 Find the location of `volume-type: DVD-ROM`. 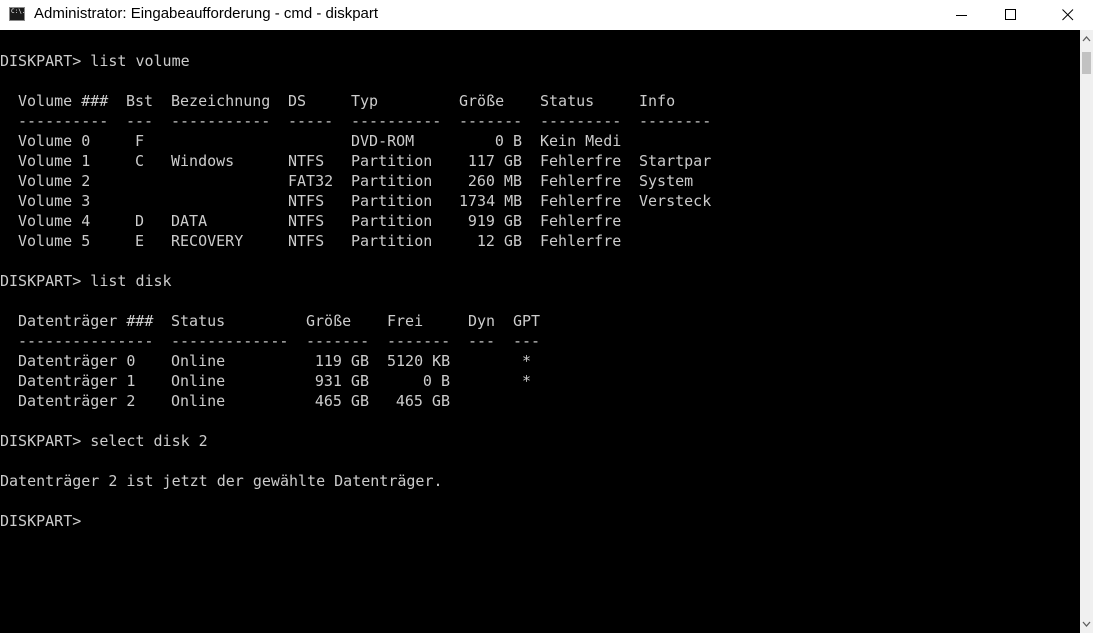

volume-type: DVD-ROM is located at coordinates (383, 141).